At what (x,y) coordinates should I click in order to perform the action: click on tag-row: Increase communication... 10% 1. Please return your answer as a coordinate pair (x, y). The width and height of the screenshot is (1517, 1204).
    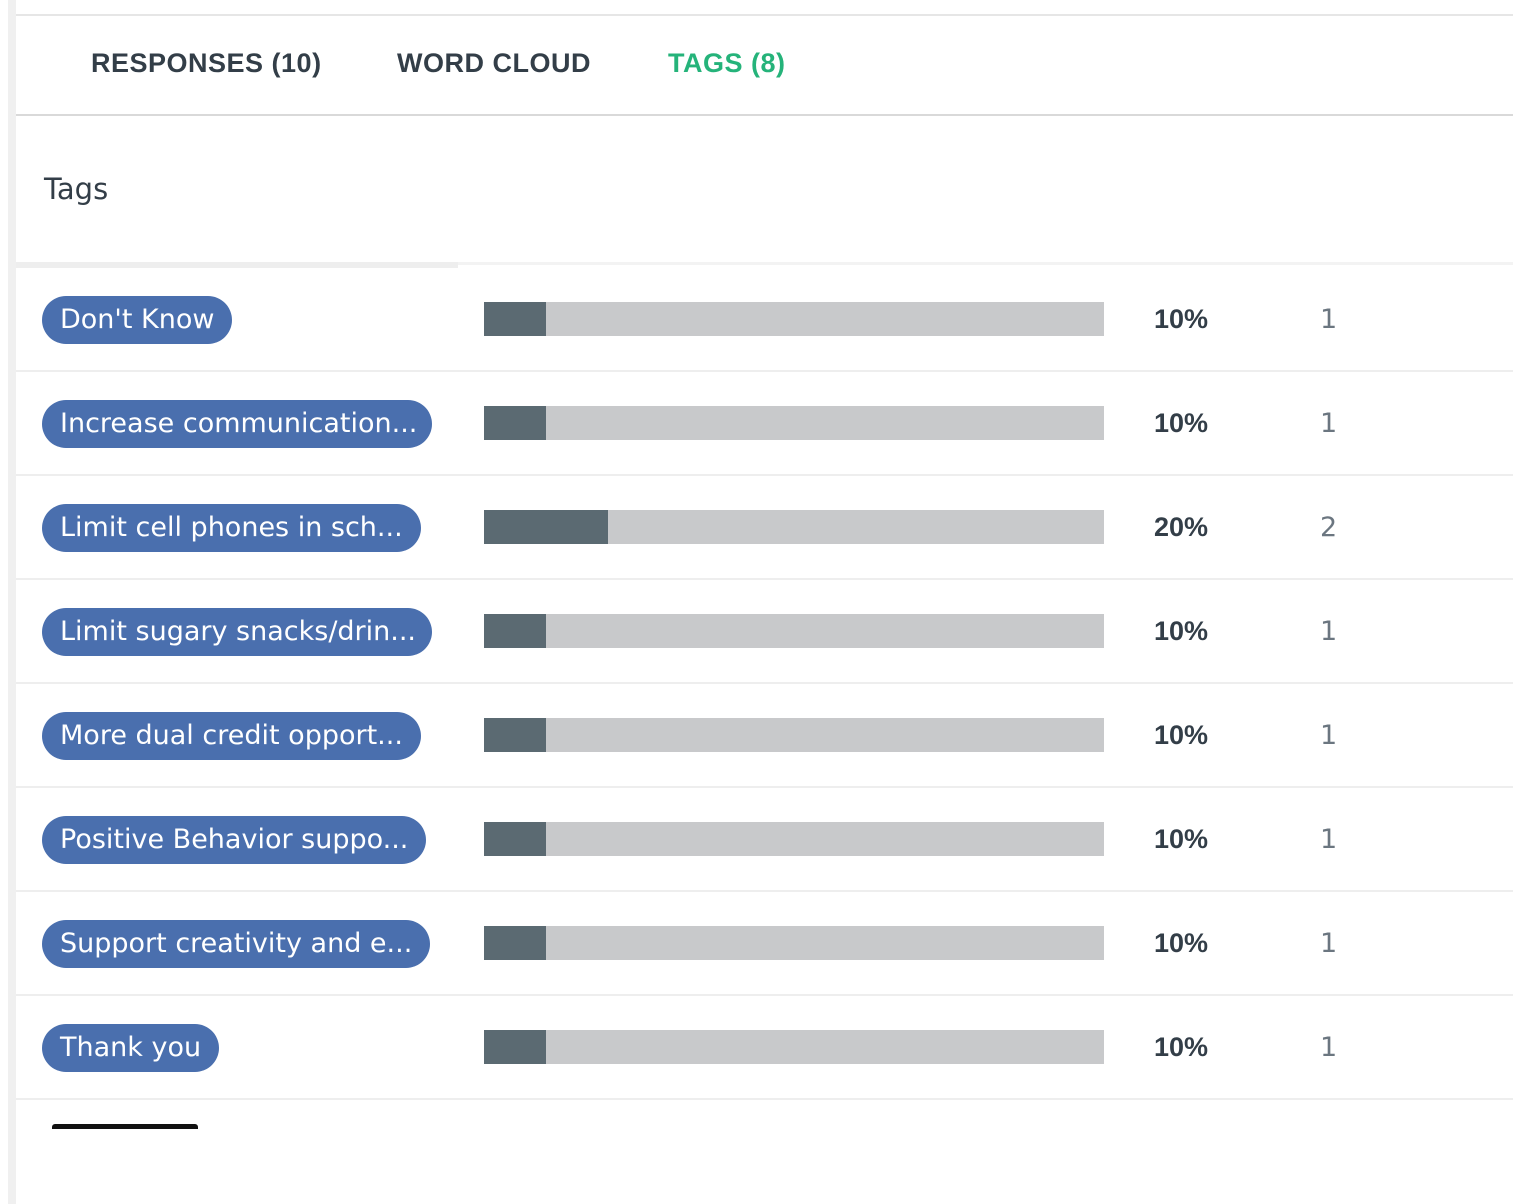
    Looking at the image, I should click on (764, 424).